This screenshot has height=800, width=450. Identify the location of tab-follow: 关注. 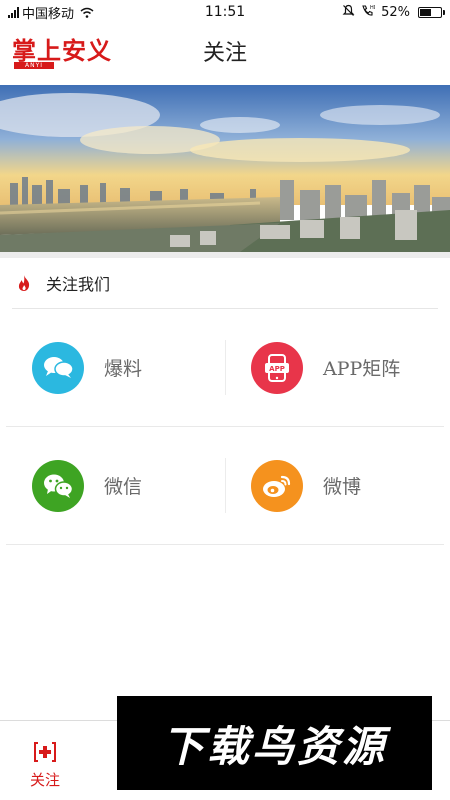
(45, 760).